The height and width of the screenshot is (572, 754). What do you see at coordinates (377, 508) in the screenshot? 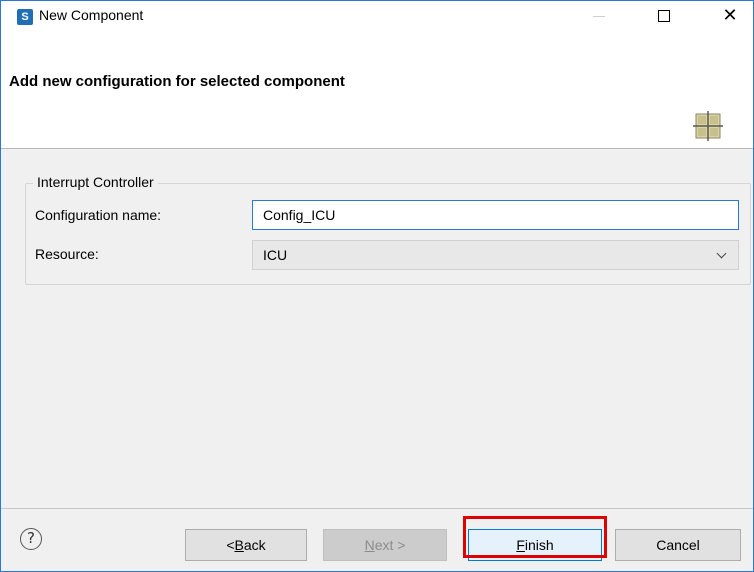
I see `footer-divider` at bounding box center [377, 508].